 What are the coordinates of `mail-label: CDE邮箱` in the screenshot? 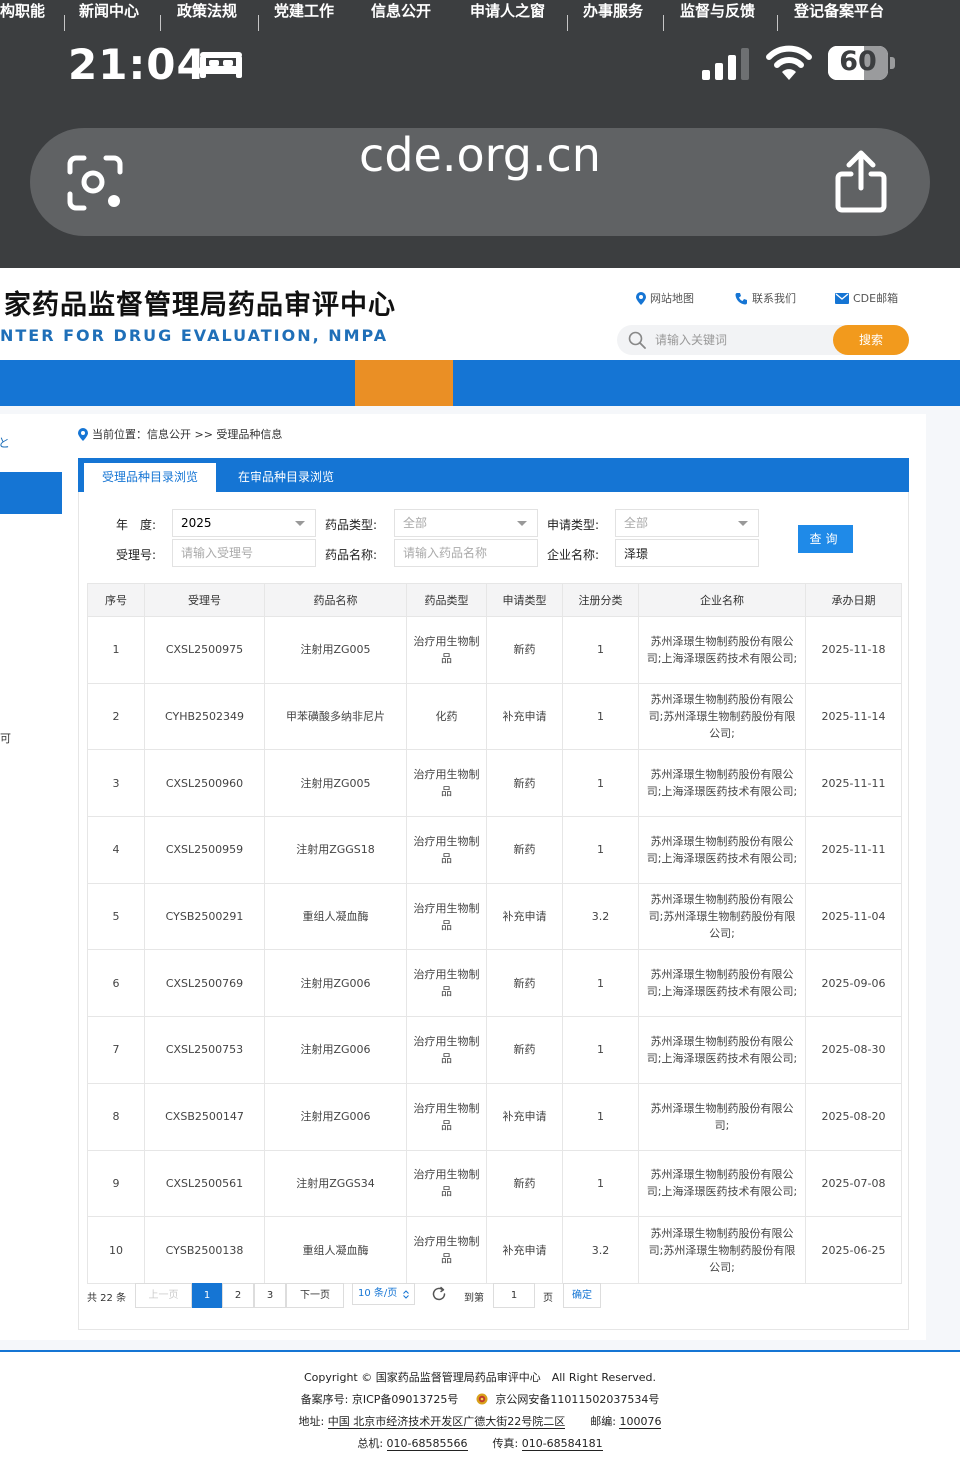 It's located at (875, 298).